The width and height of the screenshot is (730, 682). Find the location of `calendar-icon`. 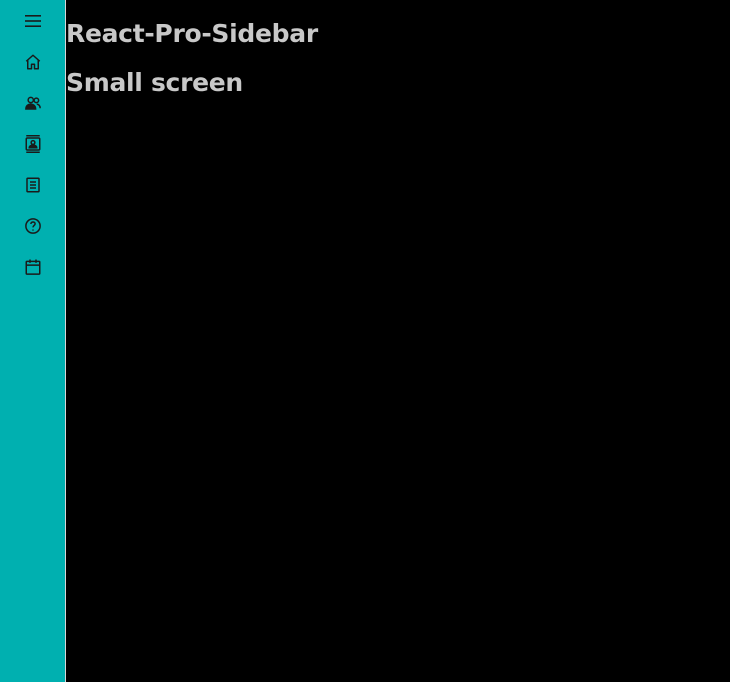

calendar-icon is located at coordinates (33, 267).